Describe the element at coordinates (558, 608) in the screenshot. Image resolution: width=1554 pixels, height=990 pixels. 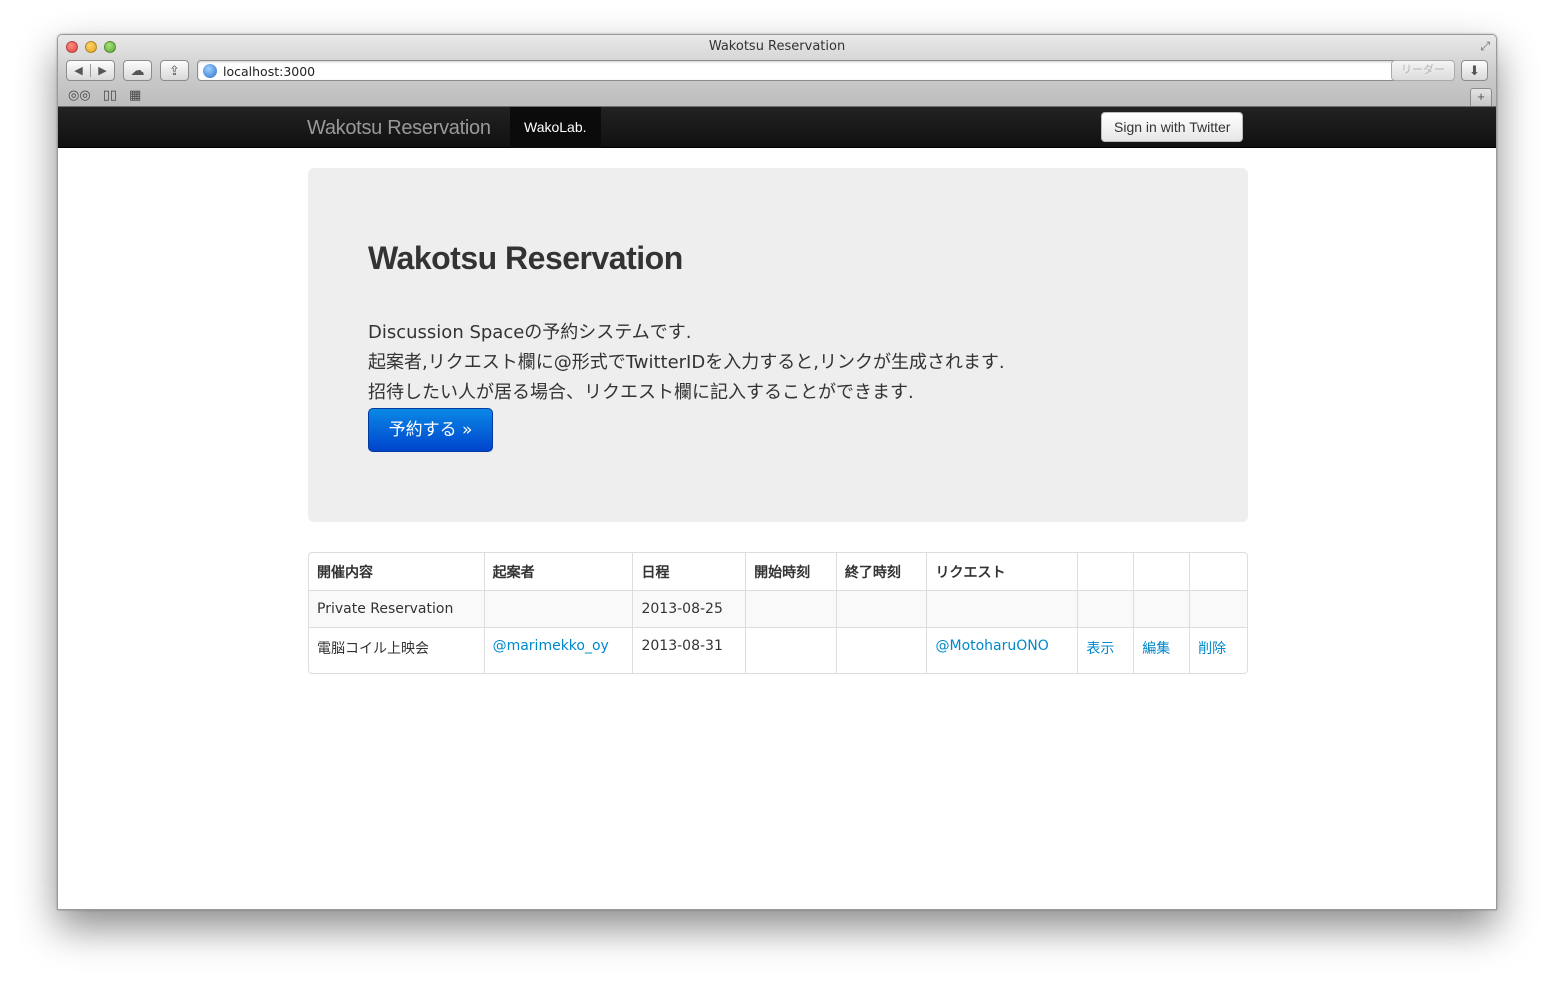
I see `cell-organizer` at that location.